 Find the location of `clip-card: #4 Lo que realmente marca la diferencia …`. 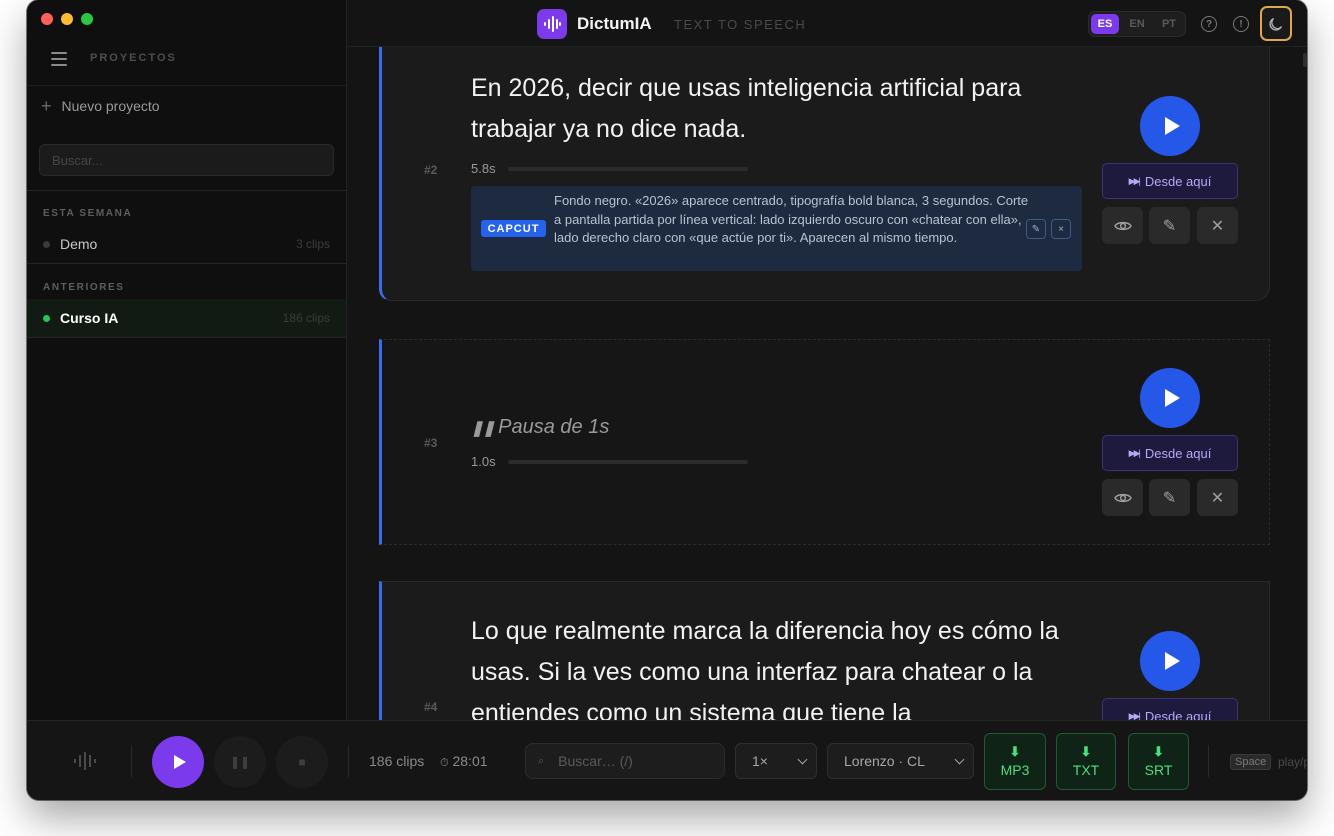

clip-card: #4 Lo que realmente marca la diferencia … is located at coordinates (824, 650).